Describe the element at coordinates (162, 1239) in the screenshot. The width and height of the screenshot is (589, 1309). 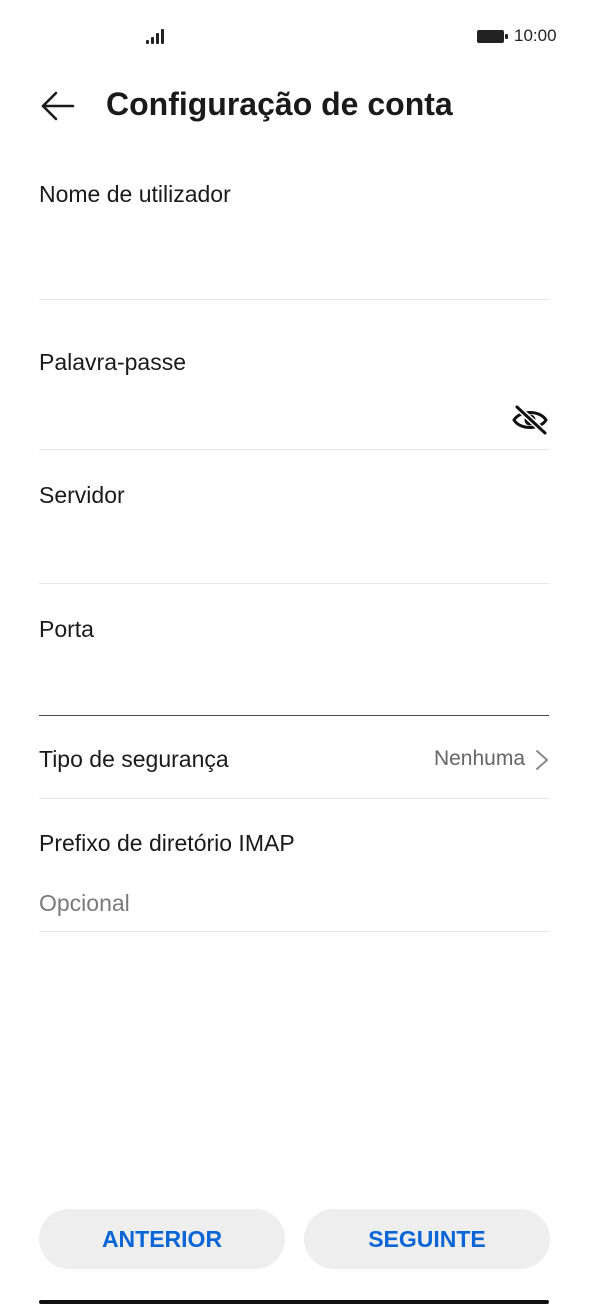
I see `previous-button: ANTERIOR` at that location.